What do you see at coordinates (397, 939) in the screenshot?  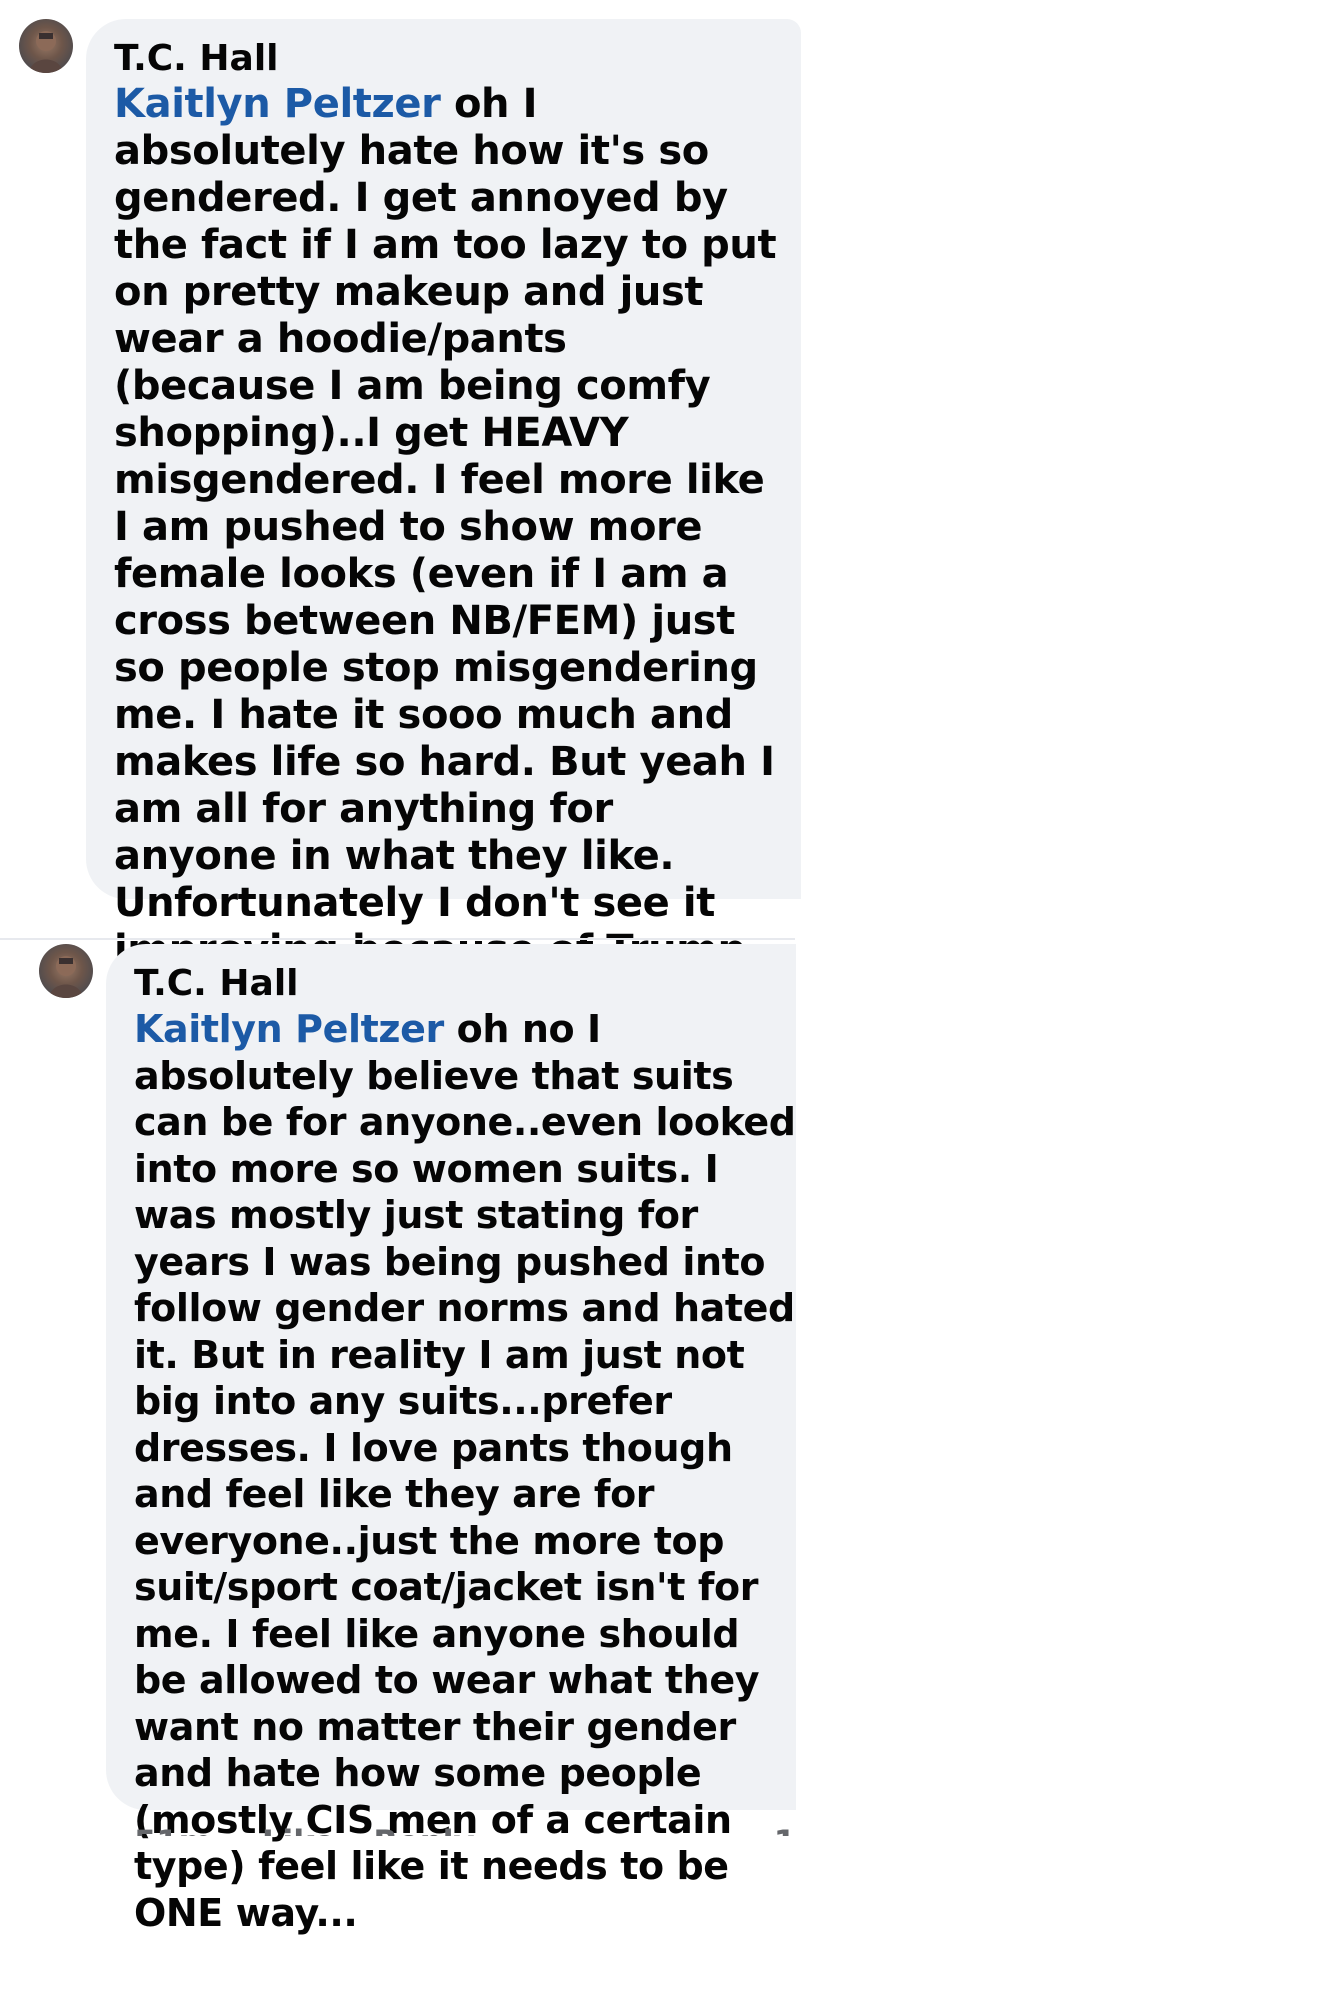 I see `divider` at bounding box center [397, 939].